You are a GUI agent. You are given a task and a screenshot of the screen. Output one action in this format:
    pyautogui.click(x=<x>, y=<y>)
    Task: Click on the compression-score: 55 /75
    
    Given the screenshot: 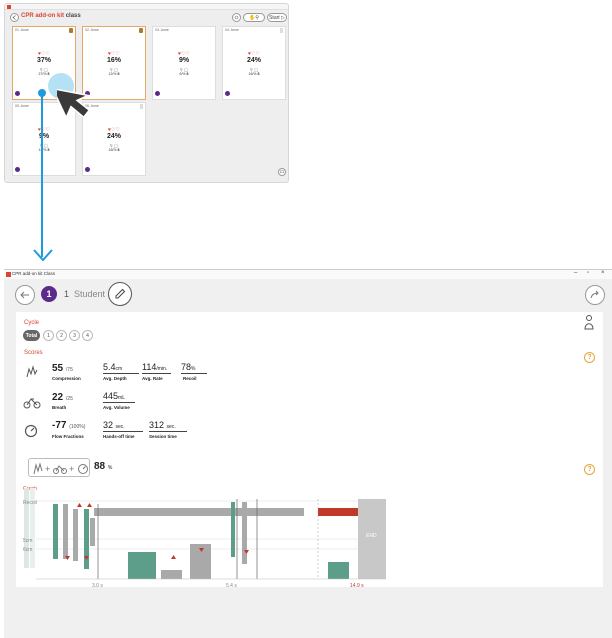 What is the action you would take?
    pyautogui.click(x=62, y=368)
    